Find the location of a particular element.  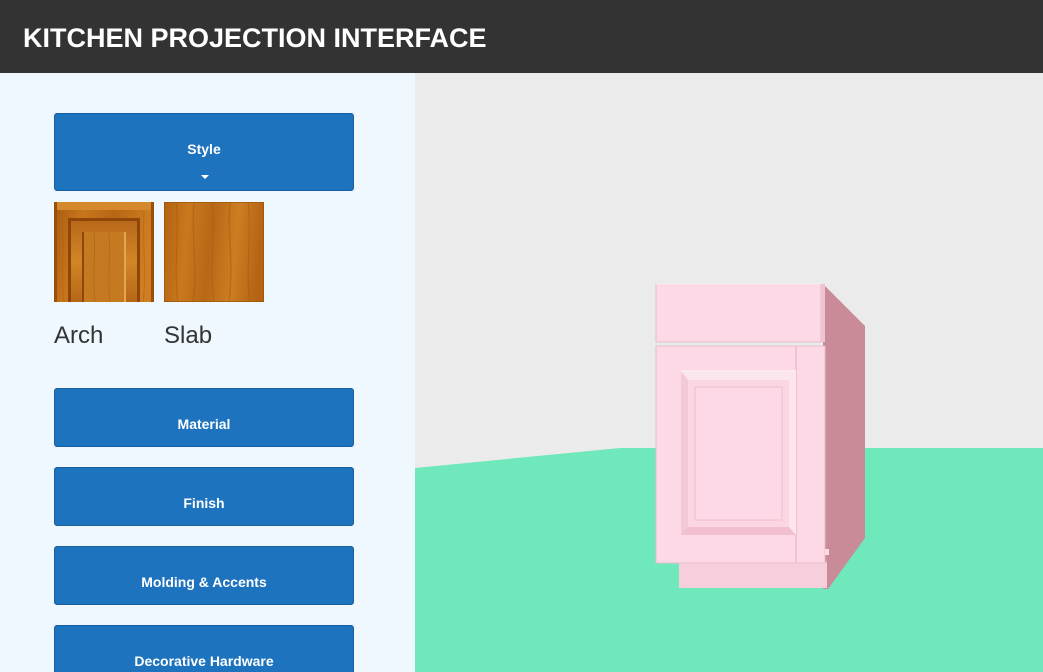

cabinet-drawer-front is located at coordinates (738, 313).